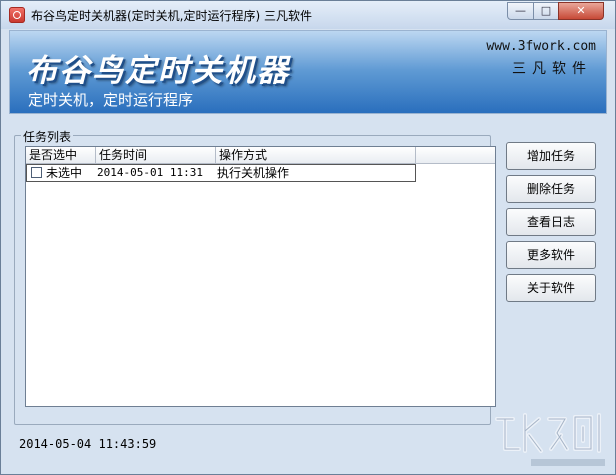  Describe the element at coordinates (551, 255) in the screenshot. I see `more-software-button: 更多软件` at that location.